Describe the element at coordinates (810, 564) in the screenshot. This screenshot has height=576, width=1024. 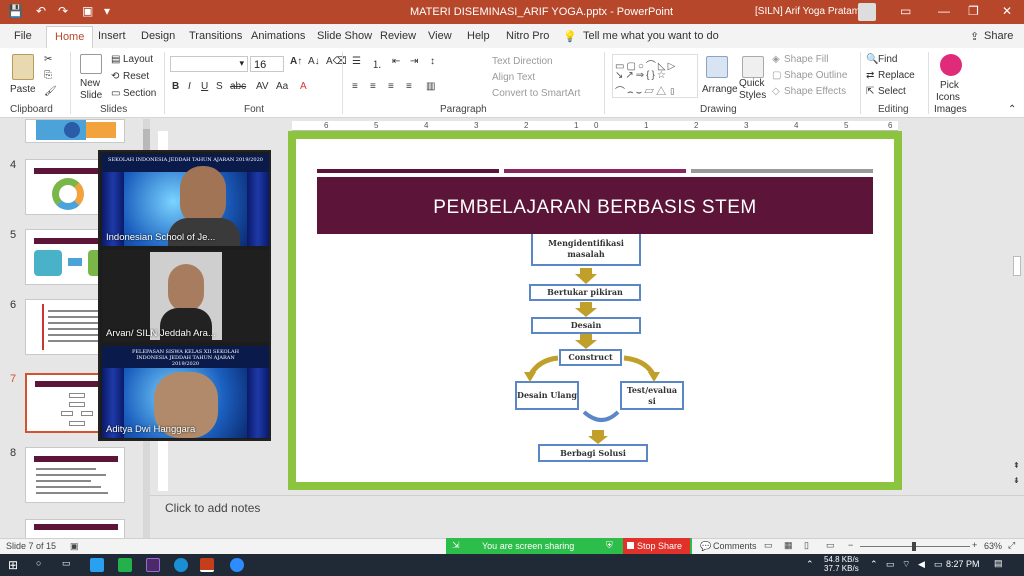
I see `wifi-icon: ⌃` at that location.